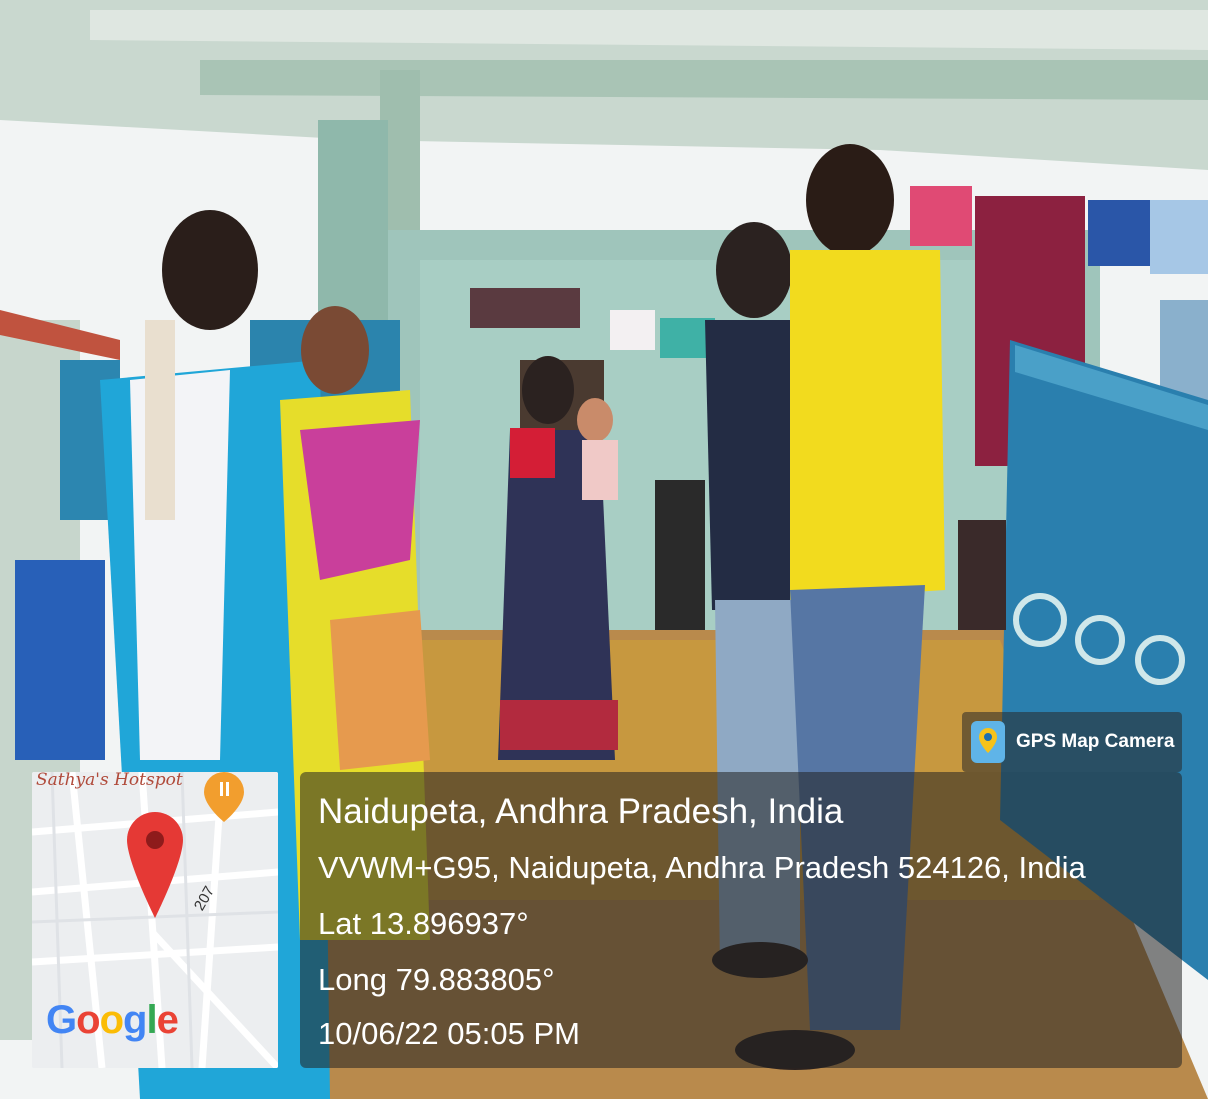 This screenshot has width=1208, height=1099. Describe the element at coordinates (112, 1020) in the screenshot. I see `google-logo: Google` at that location.